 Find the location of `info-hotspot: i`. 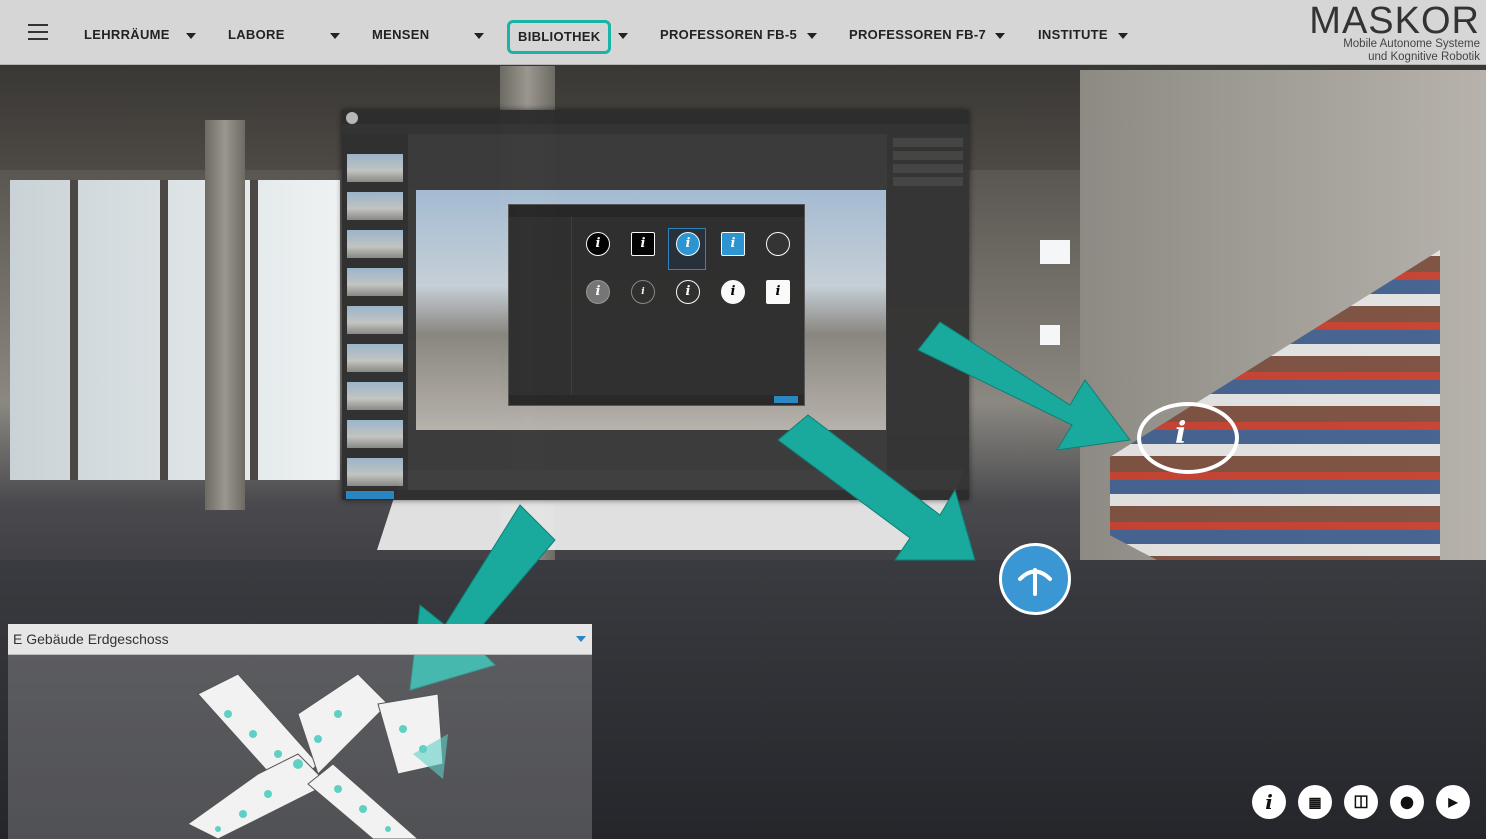

info-hotspot: i is located at coordinates (1188, 438).